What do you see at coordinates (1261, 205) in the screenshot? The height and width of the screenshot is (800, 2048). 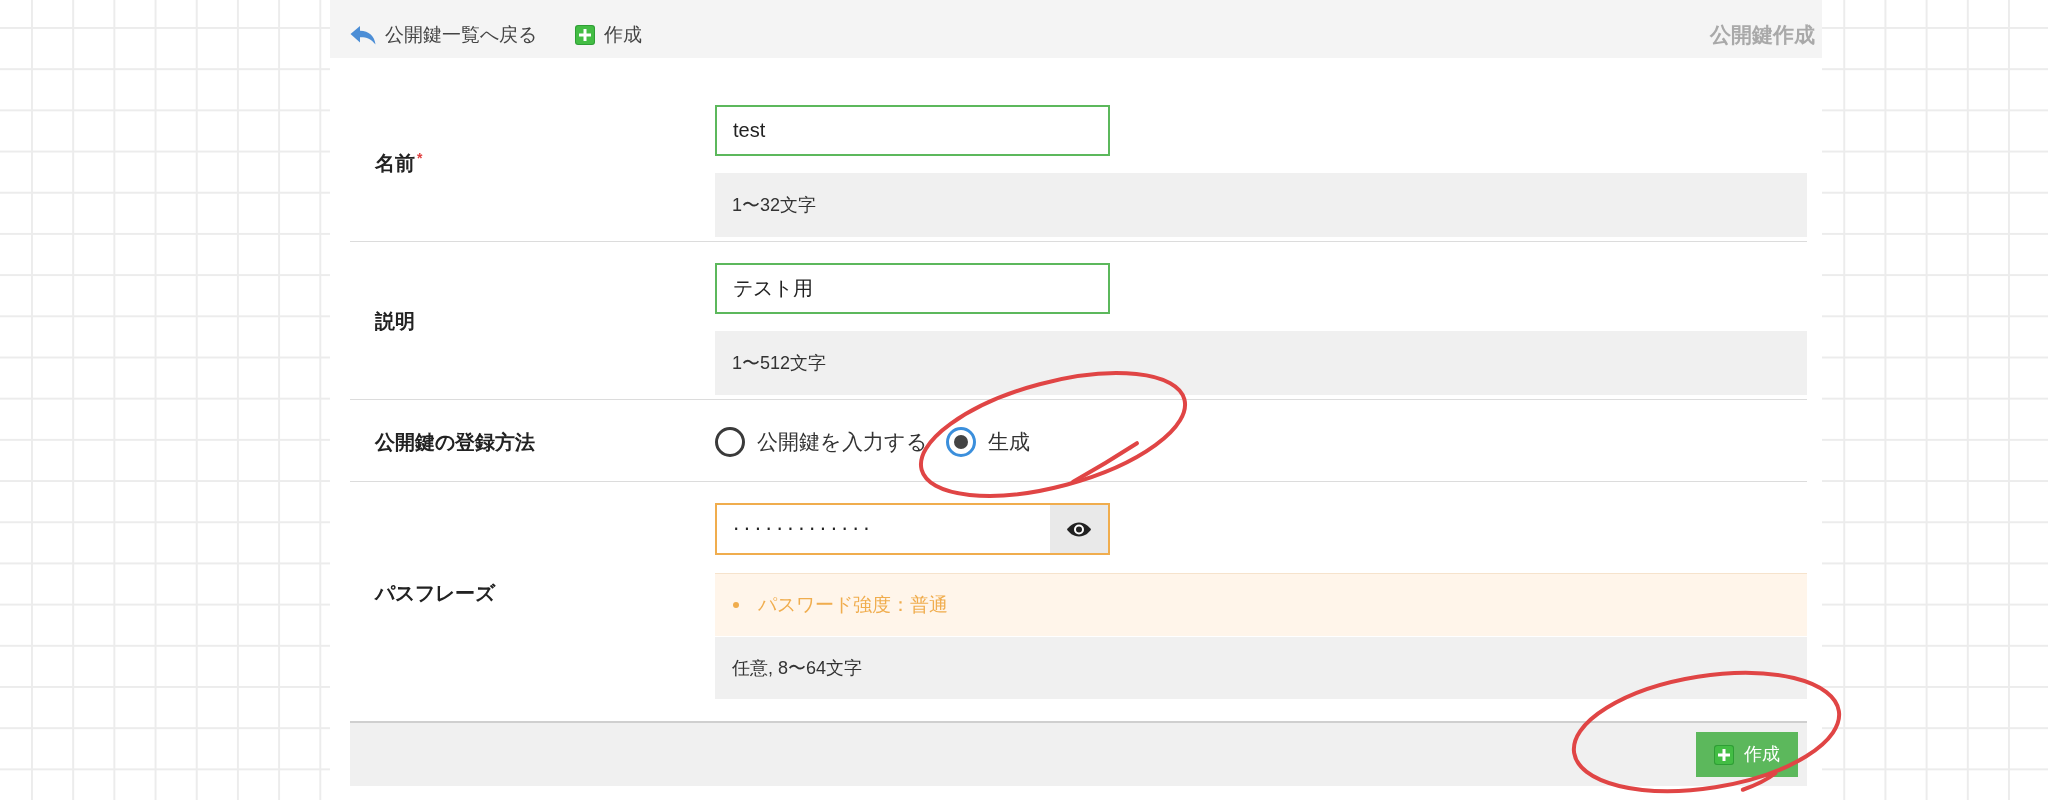 I see `help-text: 1〜32文字` at bounding box center [1261, 205].